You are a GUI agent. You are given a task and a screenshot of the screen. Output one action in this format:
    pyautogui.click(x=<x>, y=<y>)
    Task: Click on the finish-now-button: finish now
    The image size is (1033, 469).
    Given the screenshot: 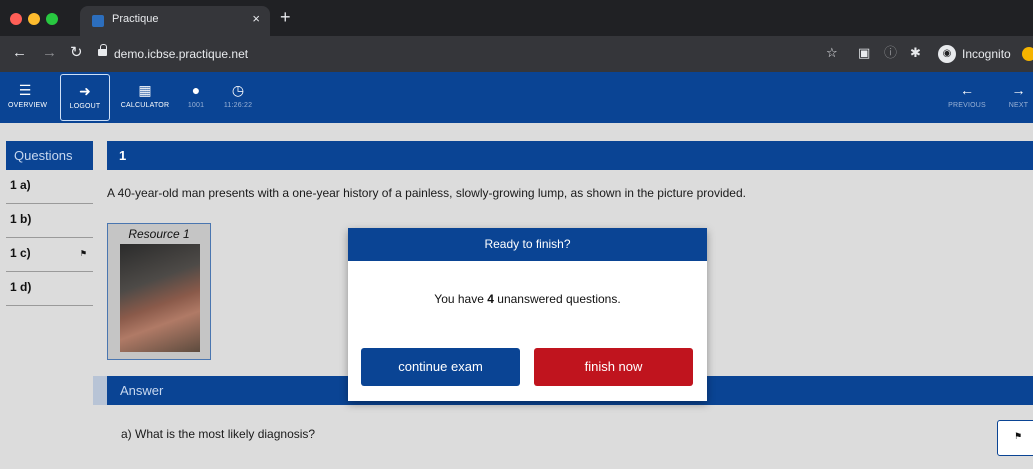 What is the action you would take?
    pyautogui.click(x=613, y=367)
    